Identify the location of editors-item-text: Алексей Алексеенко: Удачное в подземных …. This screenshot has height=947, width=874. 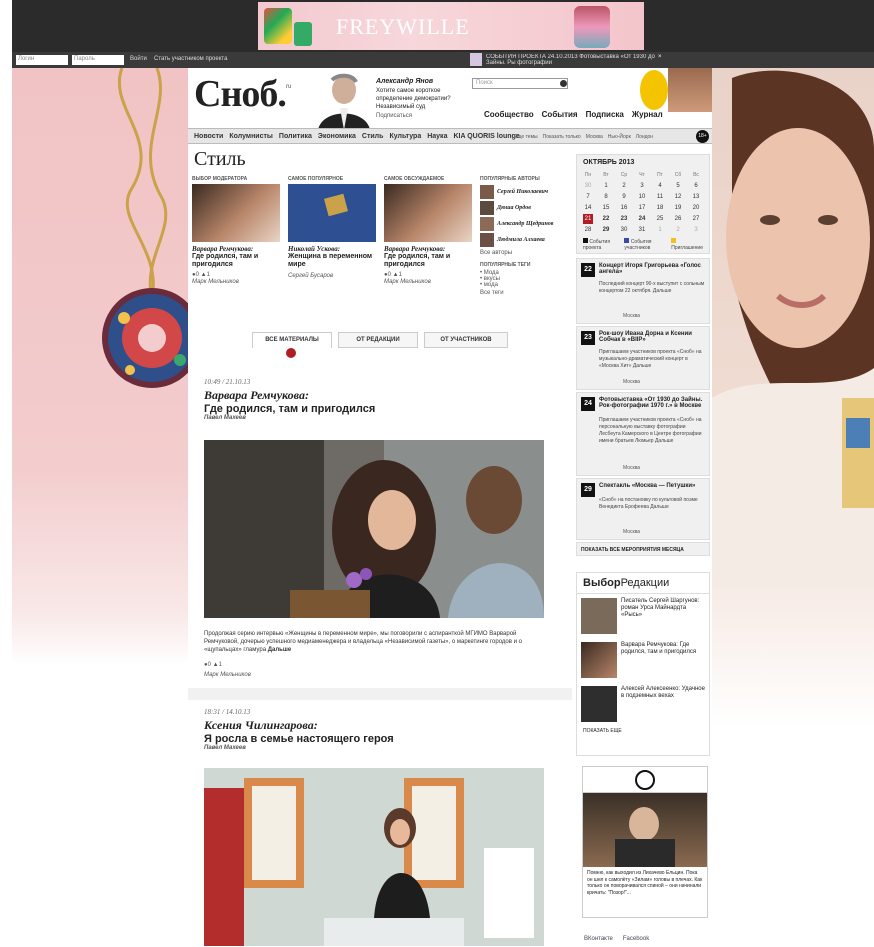
(663, 704).